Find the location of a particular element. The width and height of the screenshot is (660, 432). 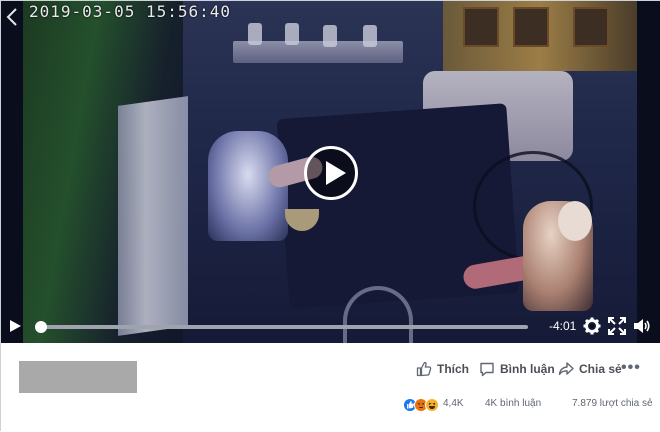

author-name-placeholder is located at coordinates (78, 377).